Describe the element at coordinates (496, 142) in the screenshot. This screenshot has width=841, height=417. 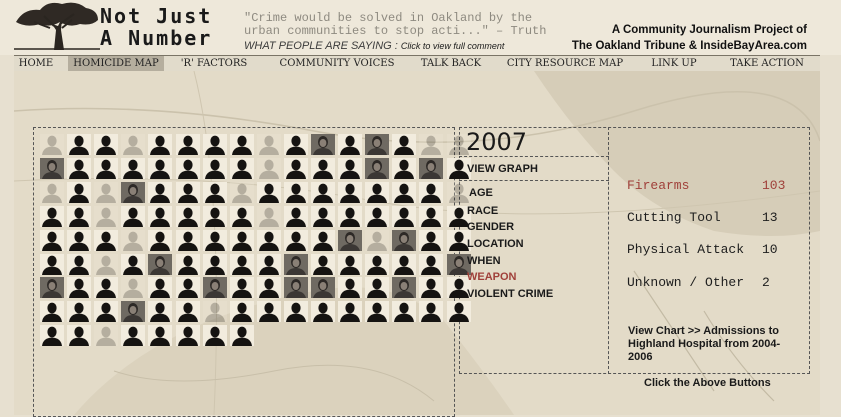
I see `selected-year: 2007` at that location.